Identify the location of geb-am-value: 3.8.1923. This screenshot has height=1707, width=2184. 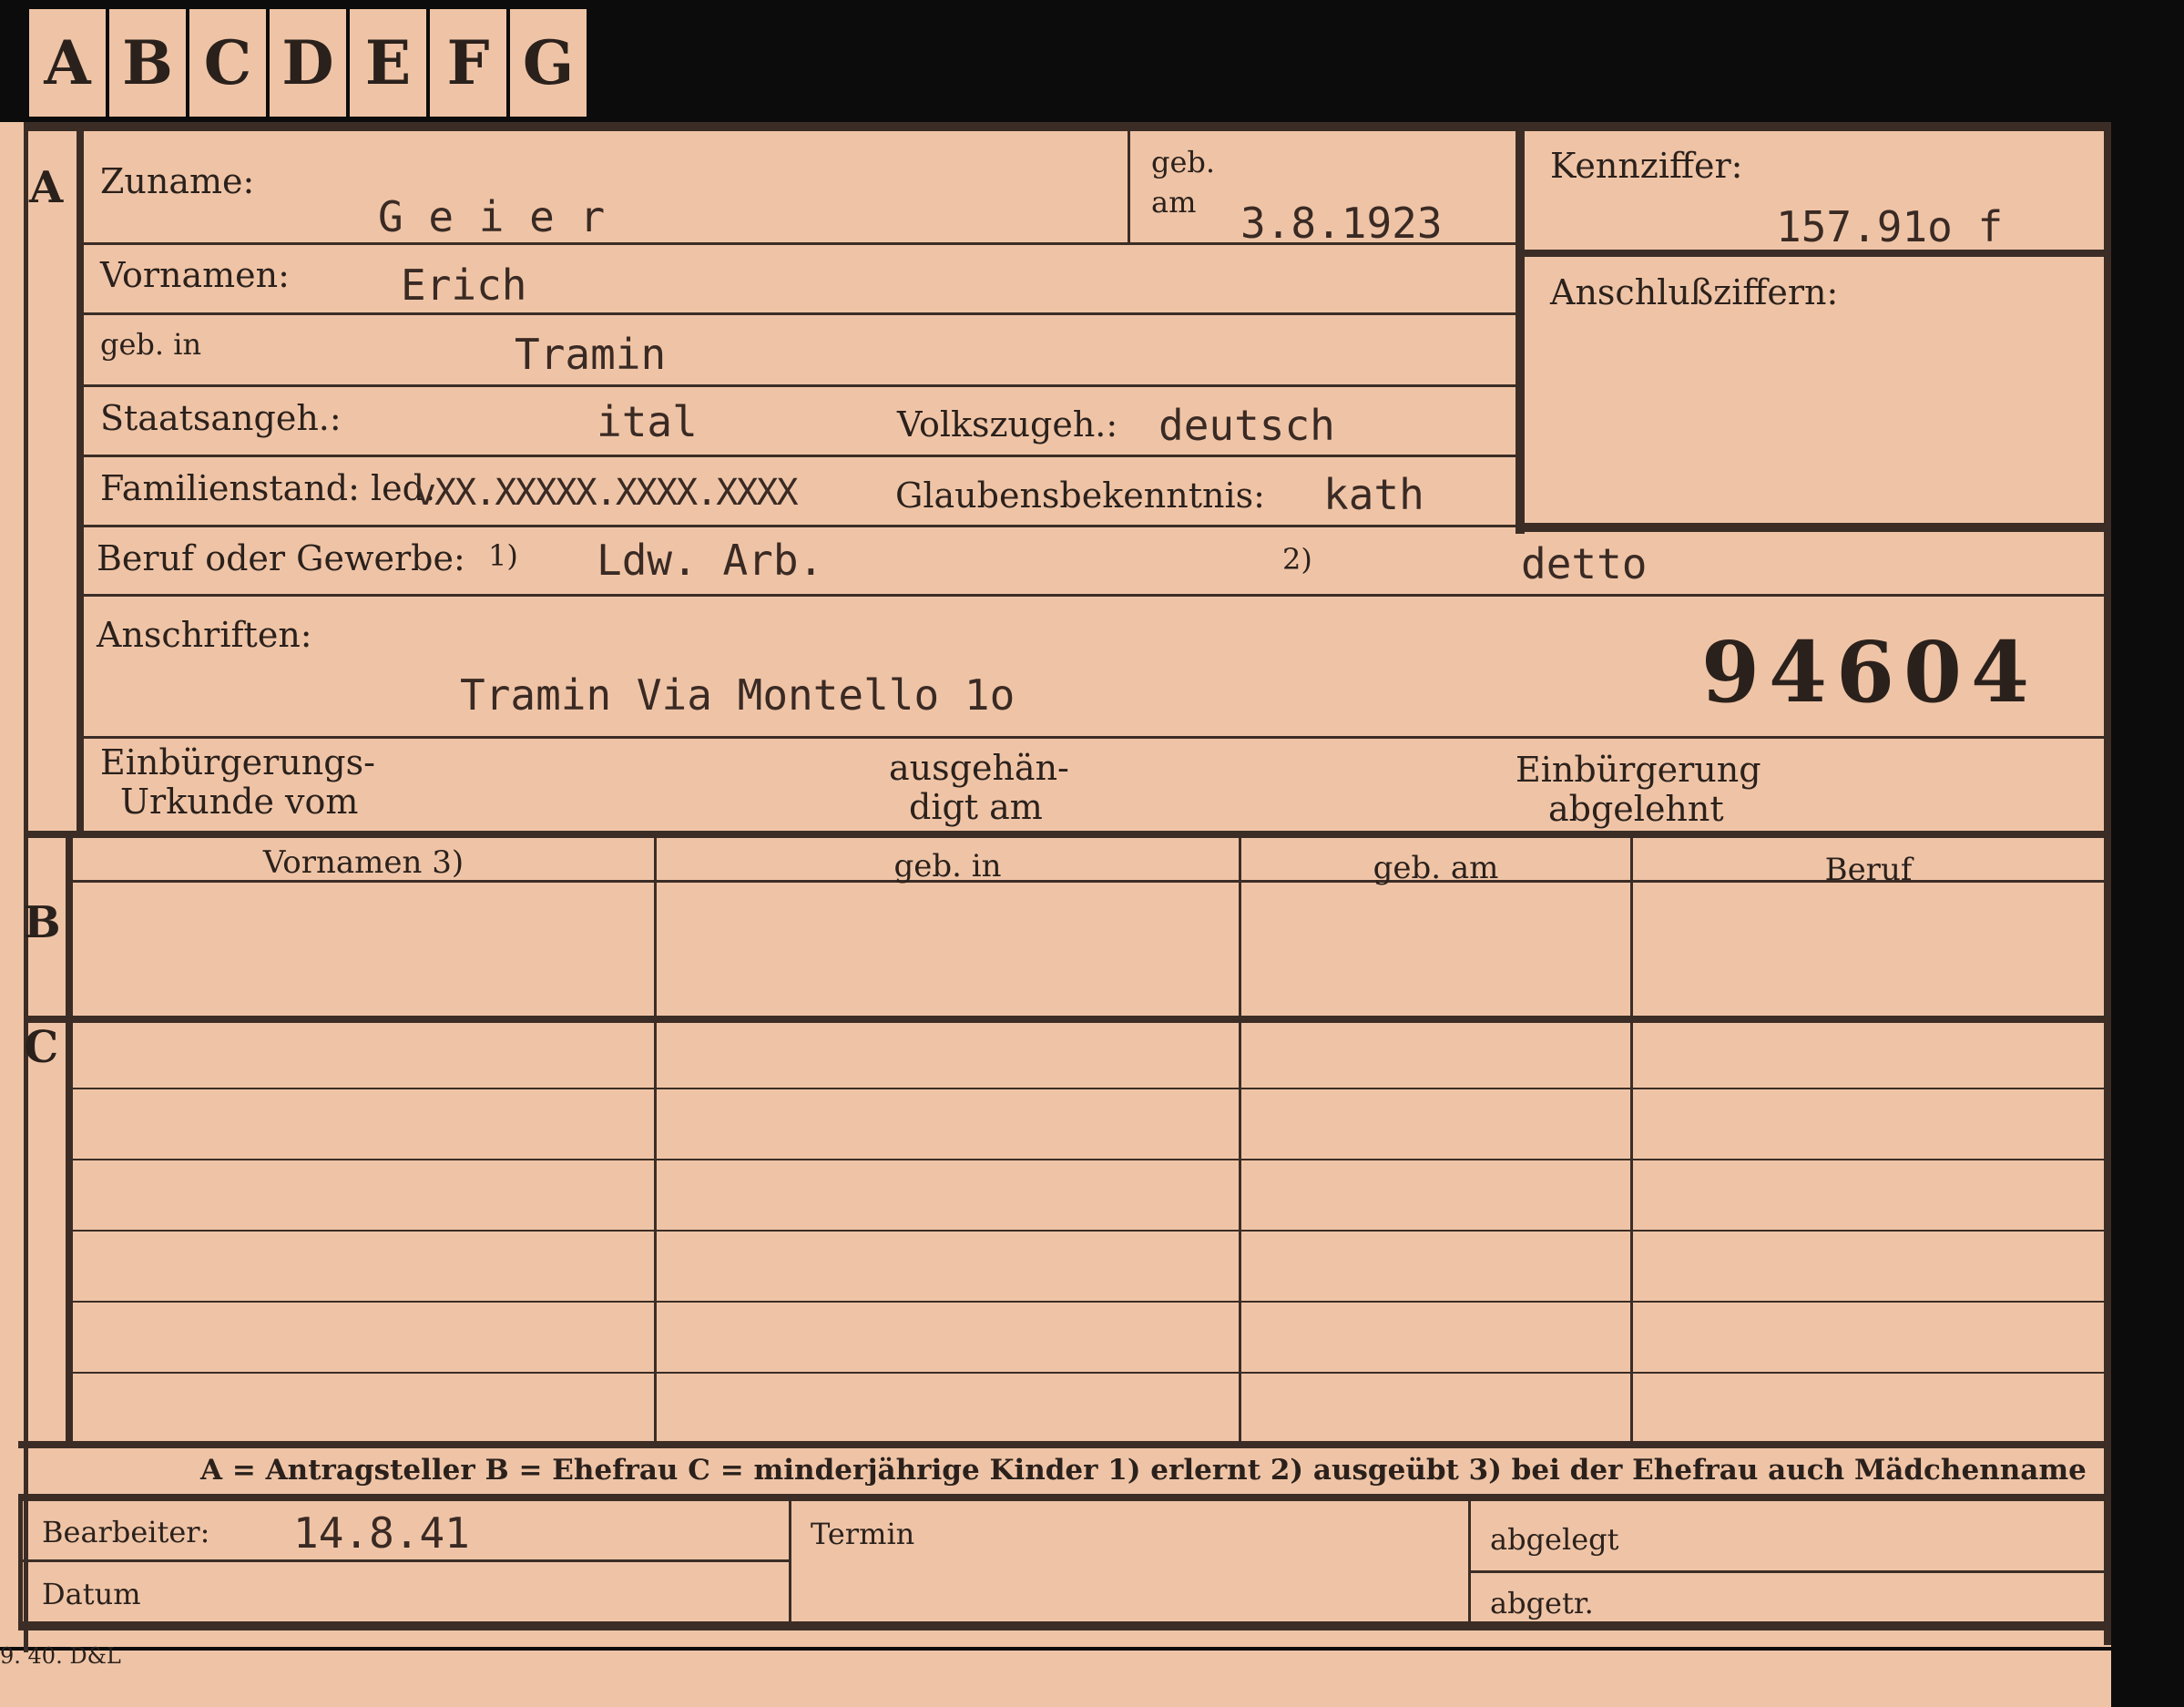
(1342, 223).